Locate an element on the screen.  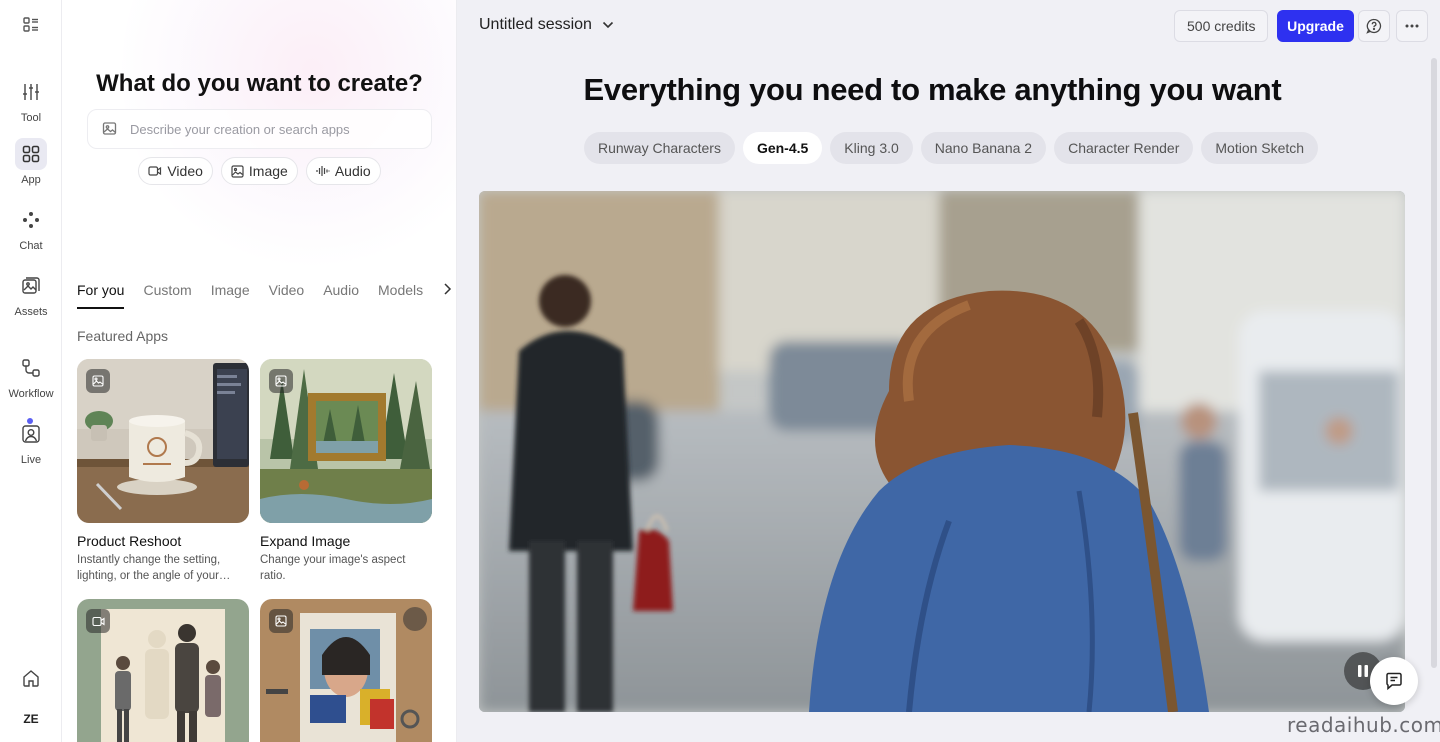
card-title: Expand Image is located at coordinates (305, 541).